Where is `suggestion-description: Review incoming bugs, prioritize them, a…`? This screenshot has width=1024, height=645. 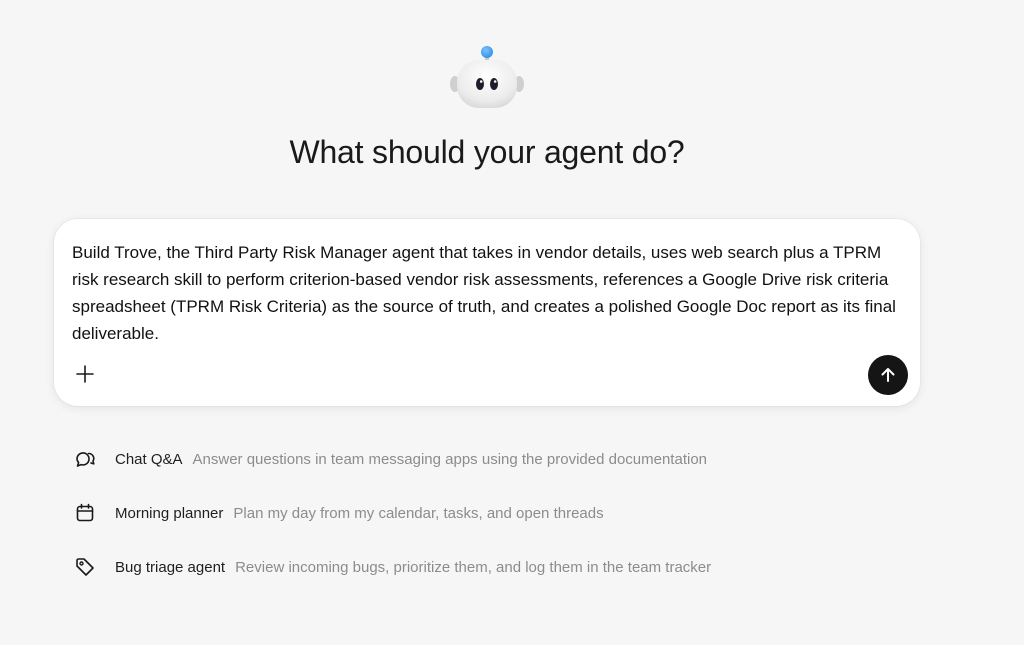 suggestion-description: Review incoming bugs, prioritize them, a… is located at coordinates (473, 567).